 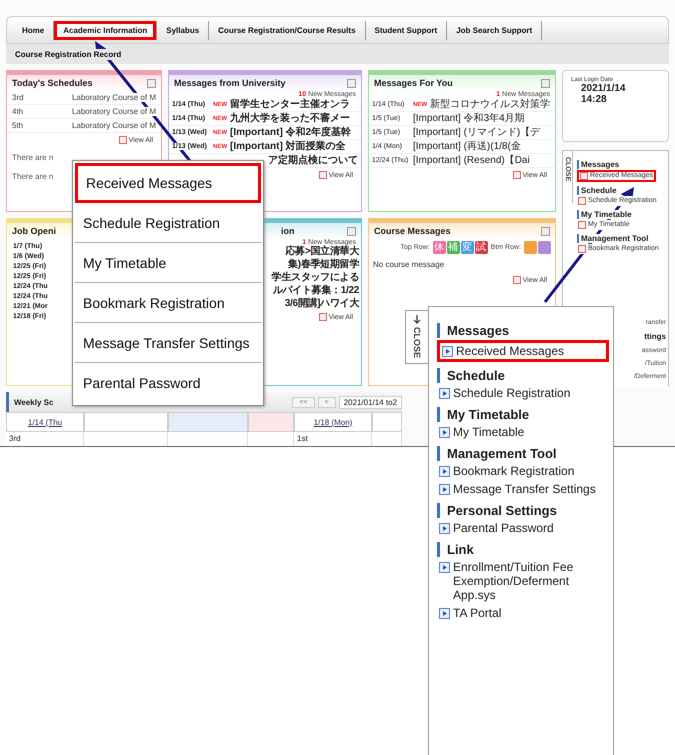 I want to click on nav-tab: Student Support, so click(x=407, y=30).